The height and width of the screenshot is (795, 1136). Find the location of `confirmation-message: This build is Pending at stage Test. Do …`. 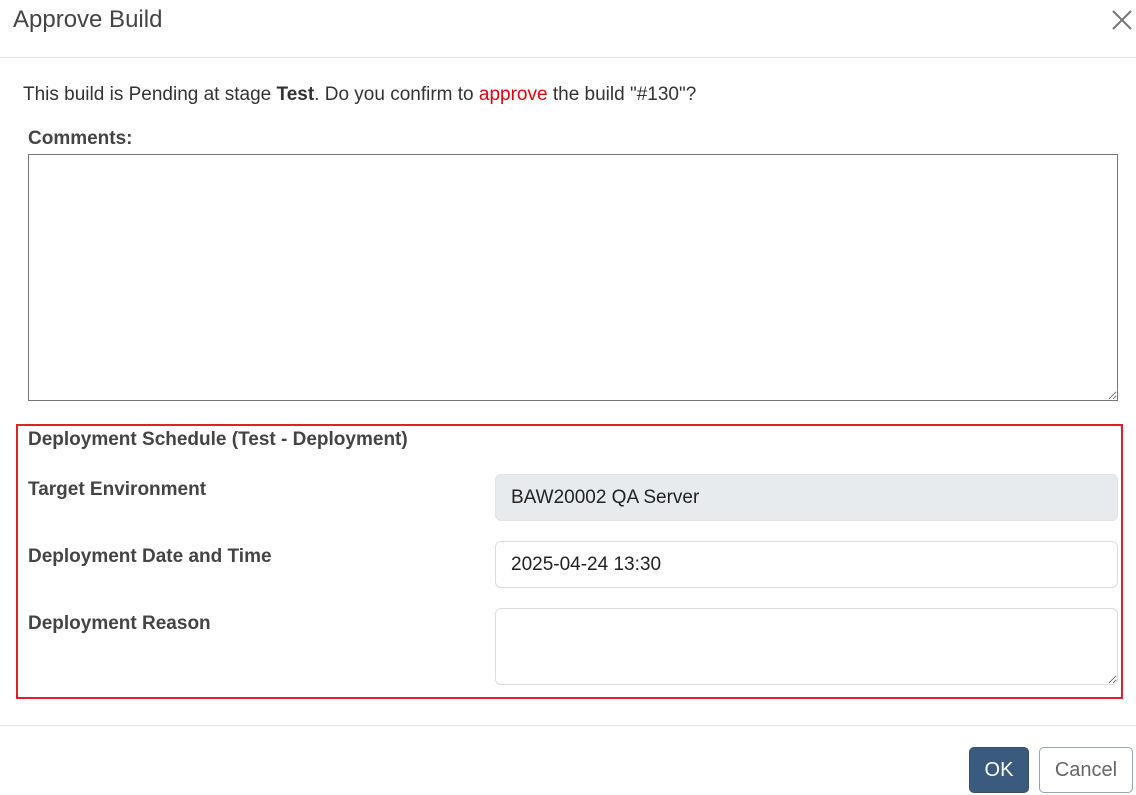

confirmation-message: This build is Pending at stage Test. Do … is located at coordinates (359, 95).